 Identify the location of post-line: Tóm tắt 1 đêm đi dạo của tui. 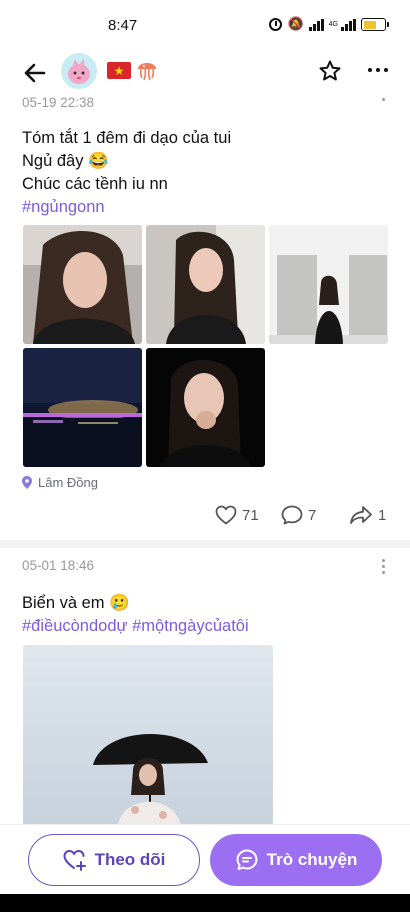
(127, 138).